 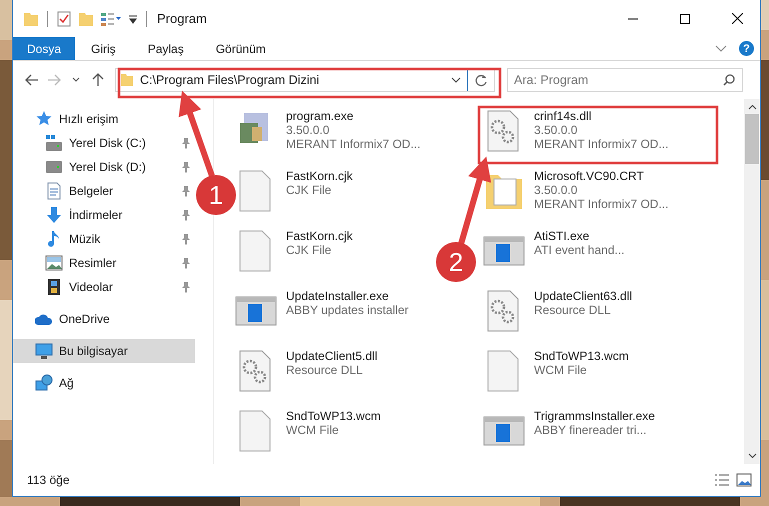 I want to click on scroll-thumb, so click(x=752, y=139).